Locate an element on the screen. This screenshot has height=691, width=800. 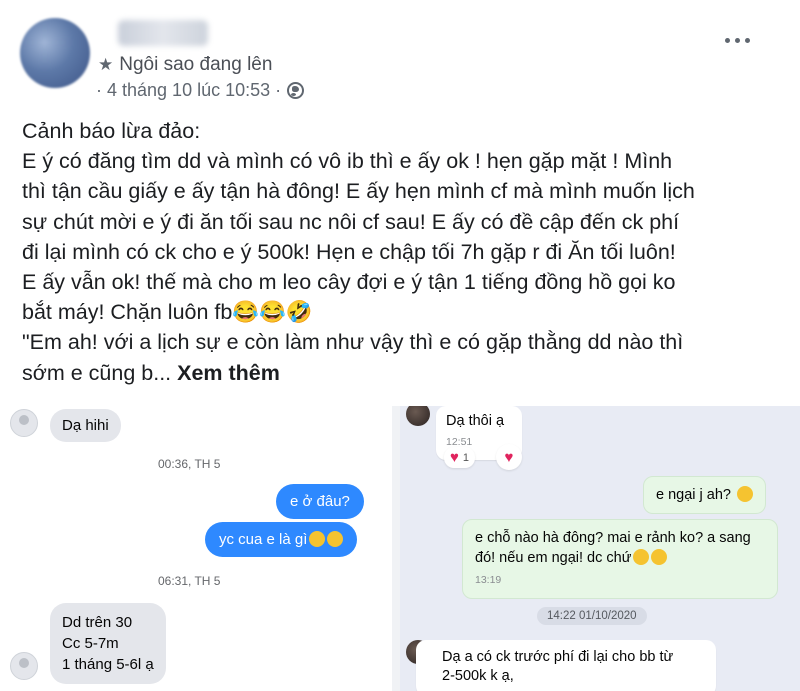
more-options-icon is located at coordinates (737, 40).